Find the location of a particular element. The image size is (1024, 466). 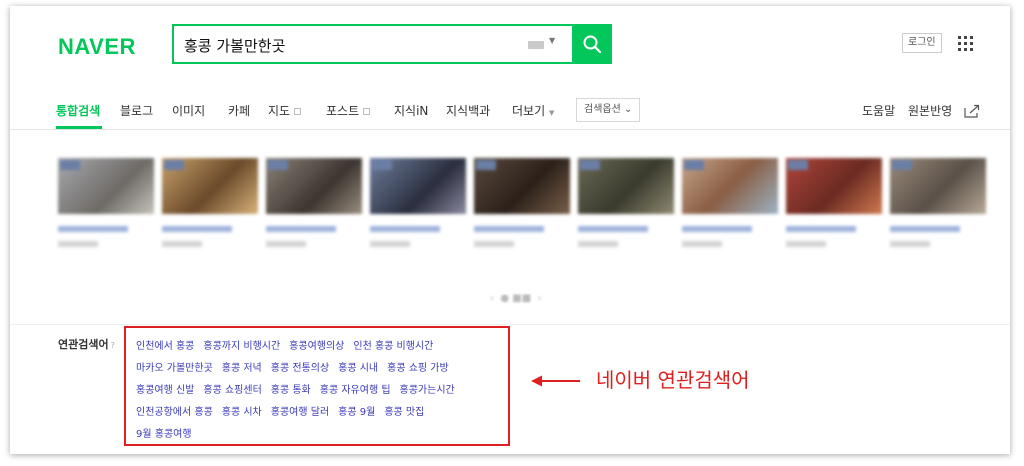

related-search-item: 인천 홍콩 비행시간 is located at coordinates (393, 346).